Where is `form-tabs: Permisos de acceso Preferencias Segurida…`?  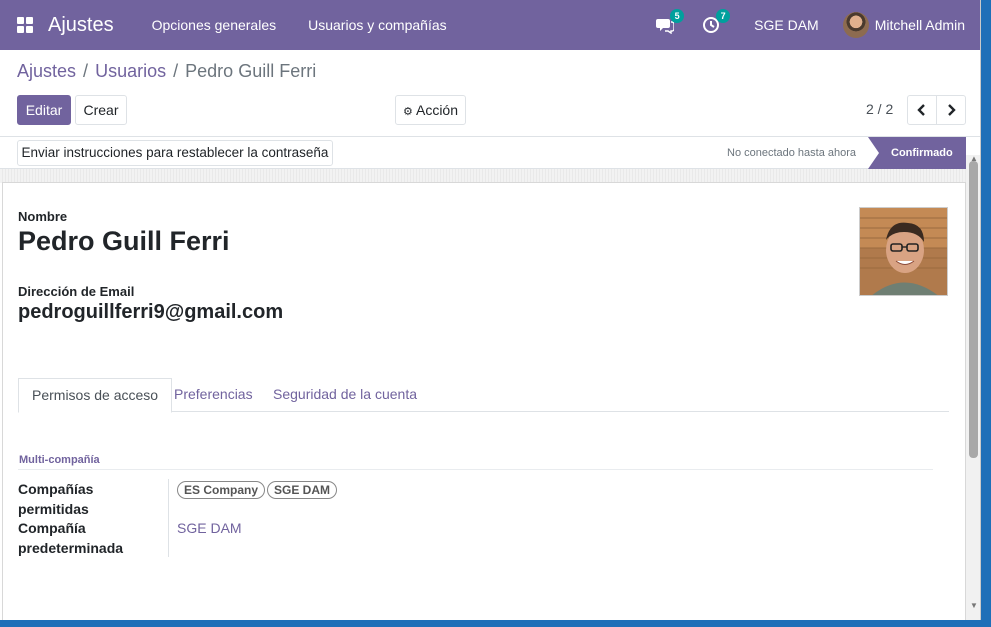 form-tabs: Permisos de acceso Preferencias Segurida… is located at coordinates (483, 395).